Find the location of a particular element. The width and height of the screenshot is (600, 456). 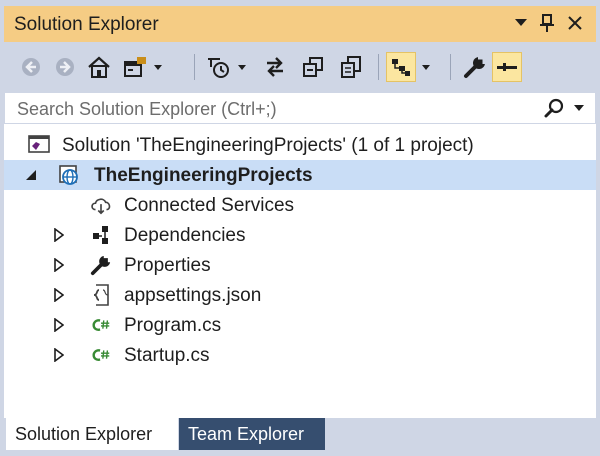

tree-item-connected-services: Connected Services is located at coordinates (300, 205).